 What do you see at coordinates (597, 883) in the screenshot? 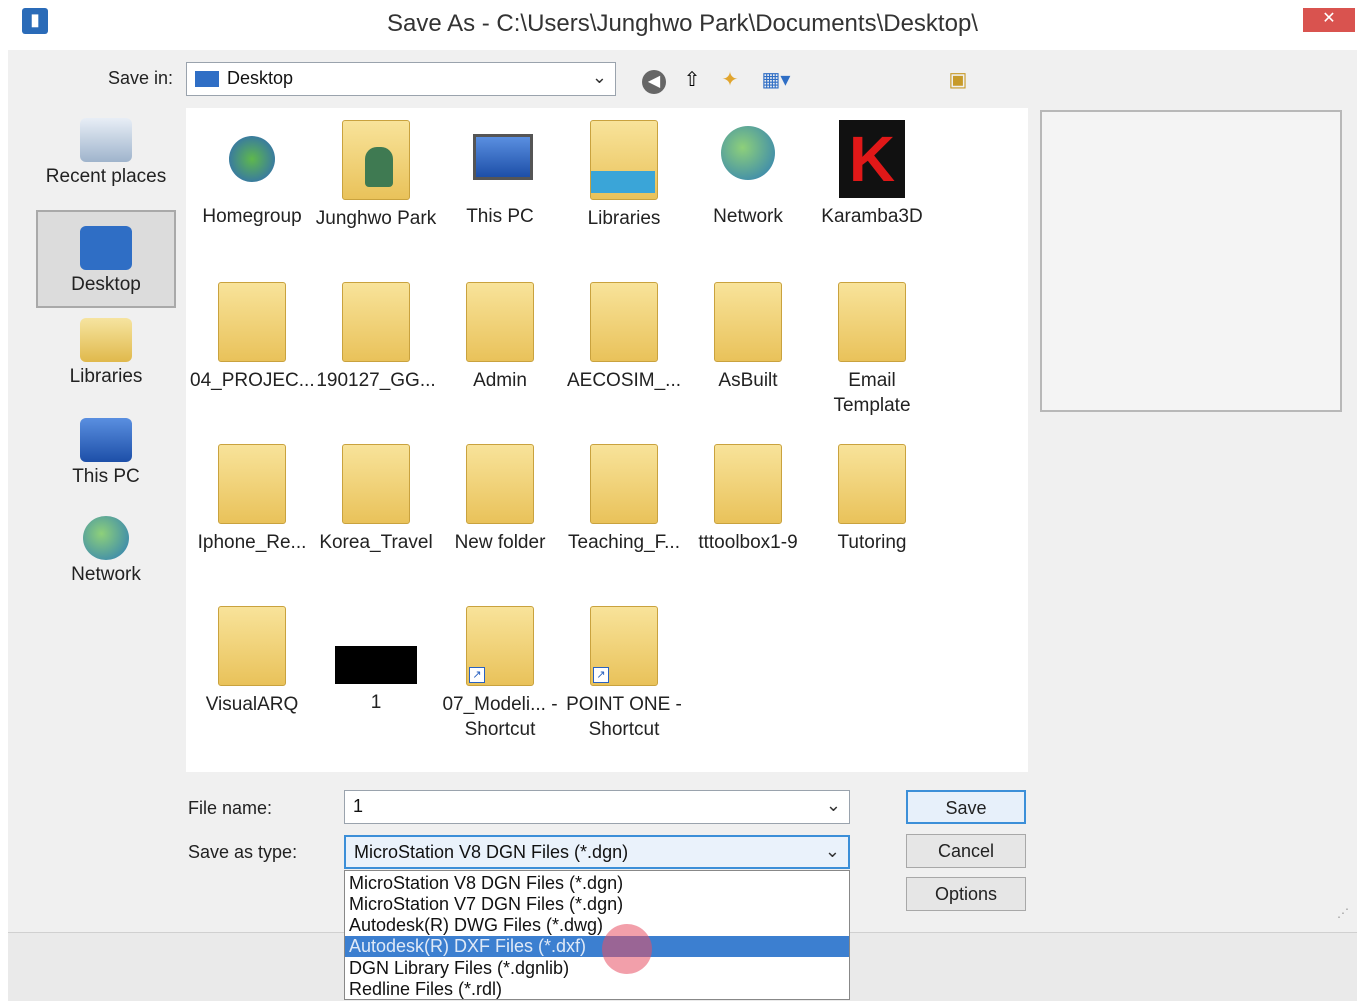
I see `dropdown-option: MicroStation V8 DGN Files (*.dgn)` at bounding box center [597, 883].